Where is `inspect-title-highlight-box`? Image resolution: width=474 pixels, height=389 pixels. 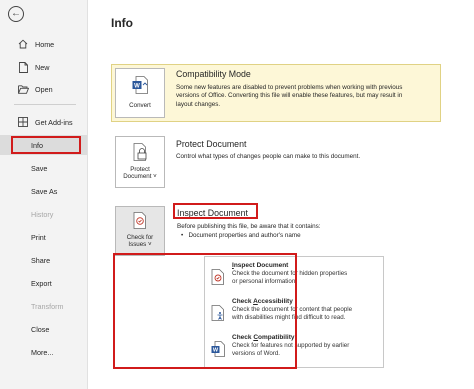 inspect-title-highlight-box is located at coordinates (215, 211).